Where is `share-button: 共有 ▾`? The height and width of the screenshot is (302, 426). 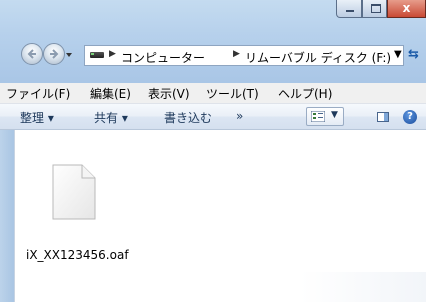 share-button: 共有 ▾ is located at coordinates (111, 117).